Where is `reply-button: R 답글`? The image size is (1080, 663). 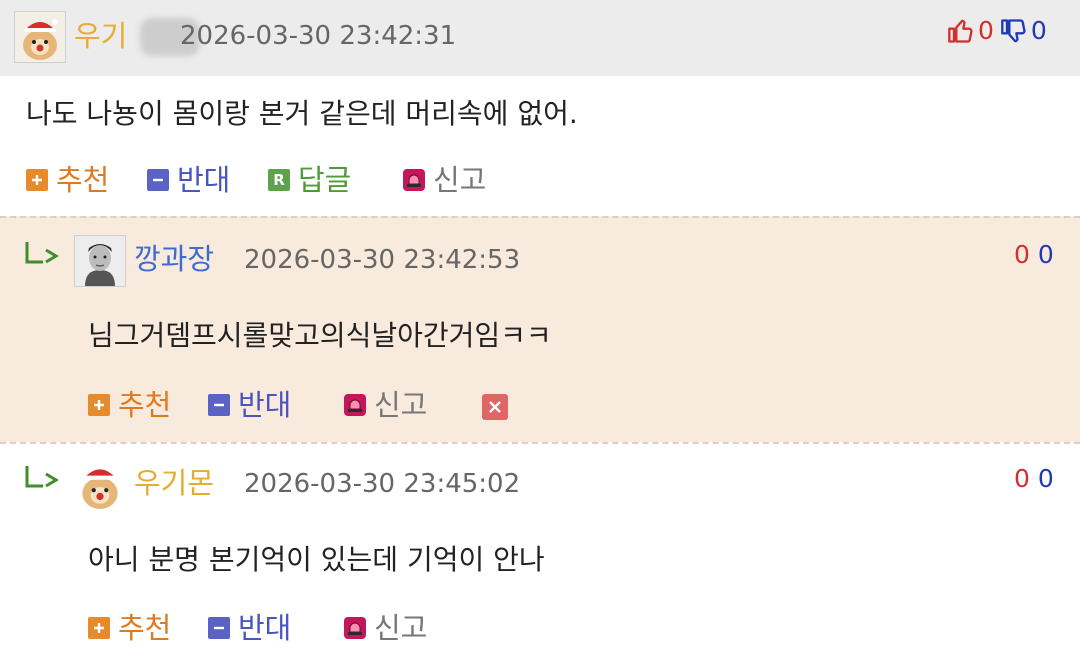
reply-button: R 답글 is located at coordinates (309, 180).